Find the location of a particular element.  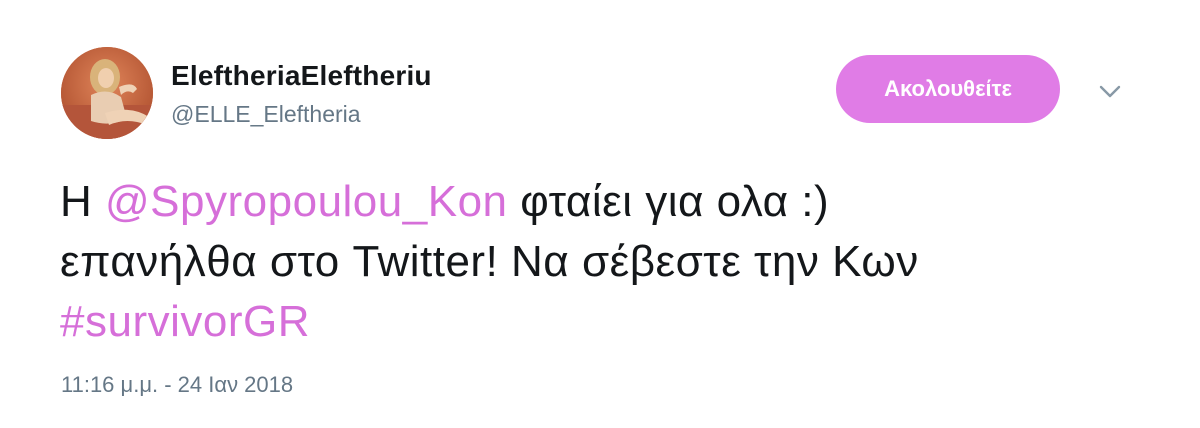

hashtag-link: #survivorGR is located at coordinates (185, 321).